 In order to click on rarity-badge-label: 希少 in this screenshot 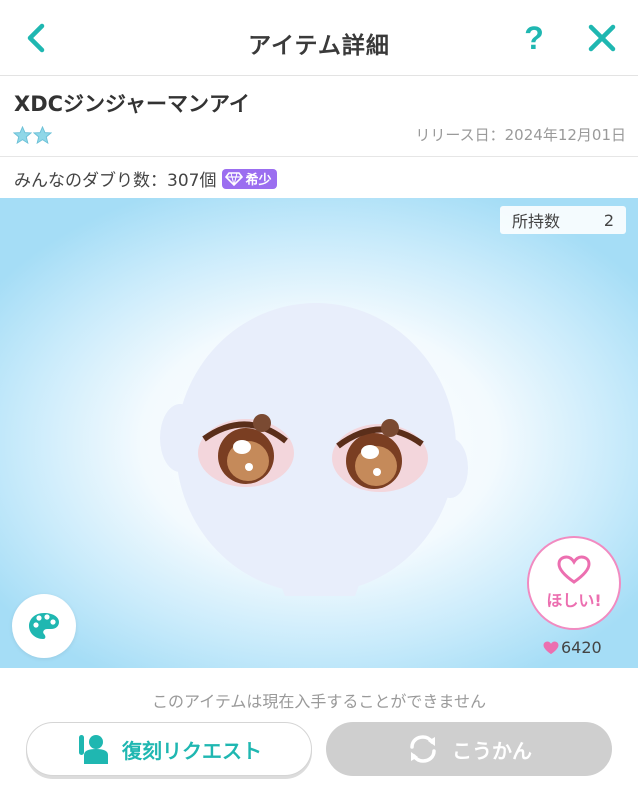, I will do `click(258, 180)`.